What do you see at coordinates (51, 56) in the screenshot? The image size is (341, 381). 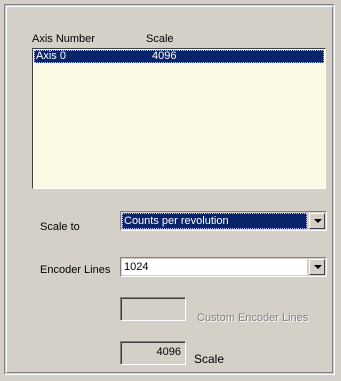 I see `row-axis-cell: Axis 0` at bounding box center [51, 56].